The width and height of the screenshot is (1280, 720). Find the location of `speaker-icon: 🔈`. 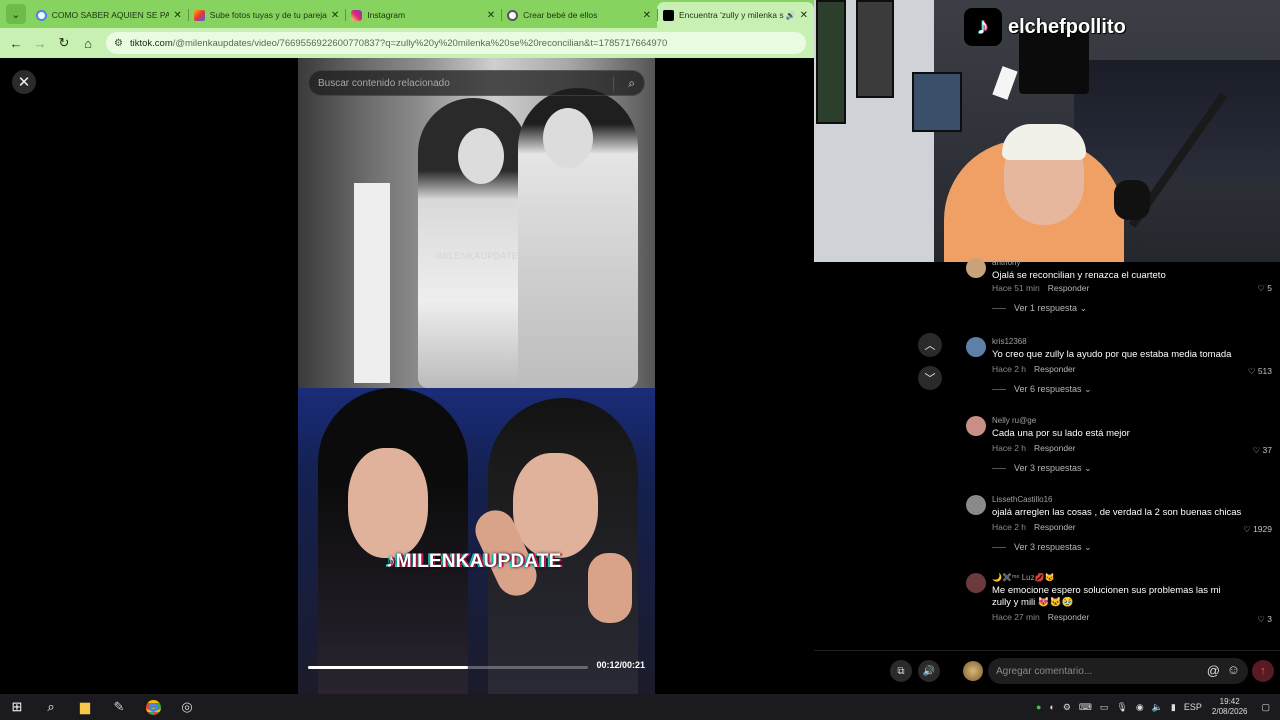

speaker-icon: 🔈 is located at coordinates (1157, 707).